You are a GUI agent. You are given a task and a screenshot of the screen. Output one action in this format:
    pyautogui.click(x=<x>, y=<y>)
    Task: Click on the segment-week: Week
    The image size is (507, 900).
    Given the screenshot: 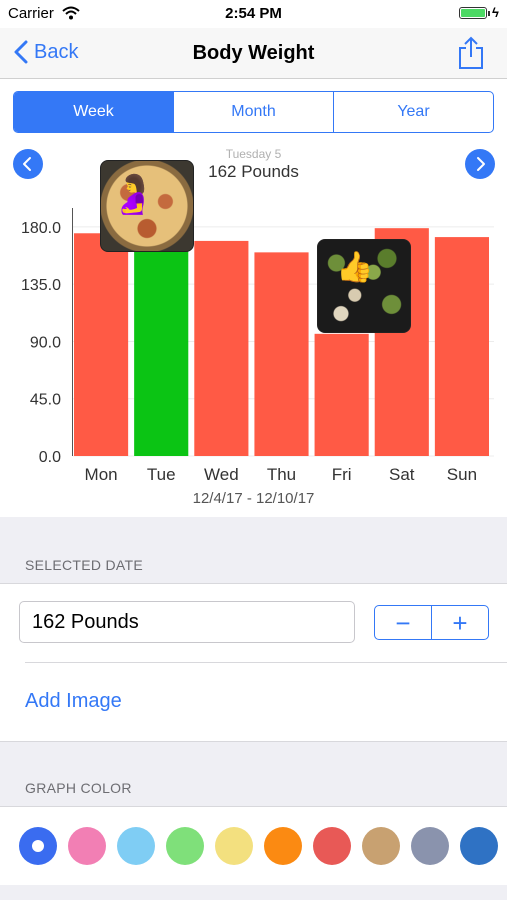 What is the action you would take?
    pyautogui.click(x=94, y=112)
    